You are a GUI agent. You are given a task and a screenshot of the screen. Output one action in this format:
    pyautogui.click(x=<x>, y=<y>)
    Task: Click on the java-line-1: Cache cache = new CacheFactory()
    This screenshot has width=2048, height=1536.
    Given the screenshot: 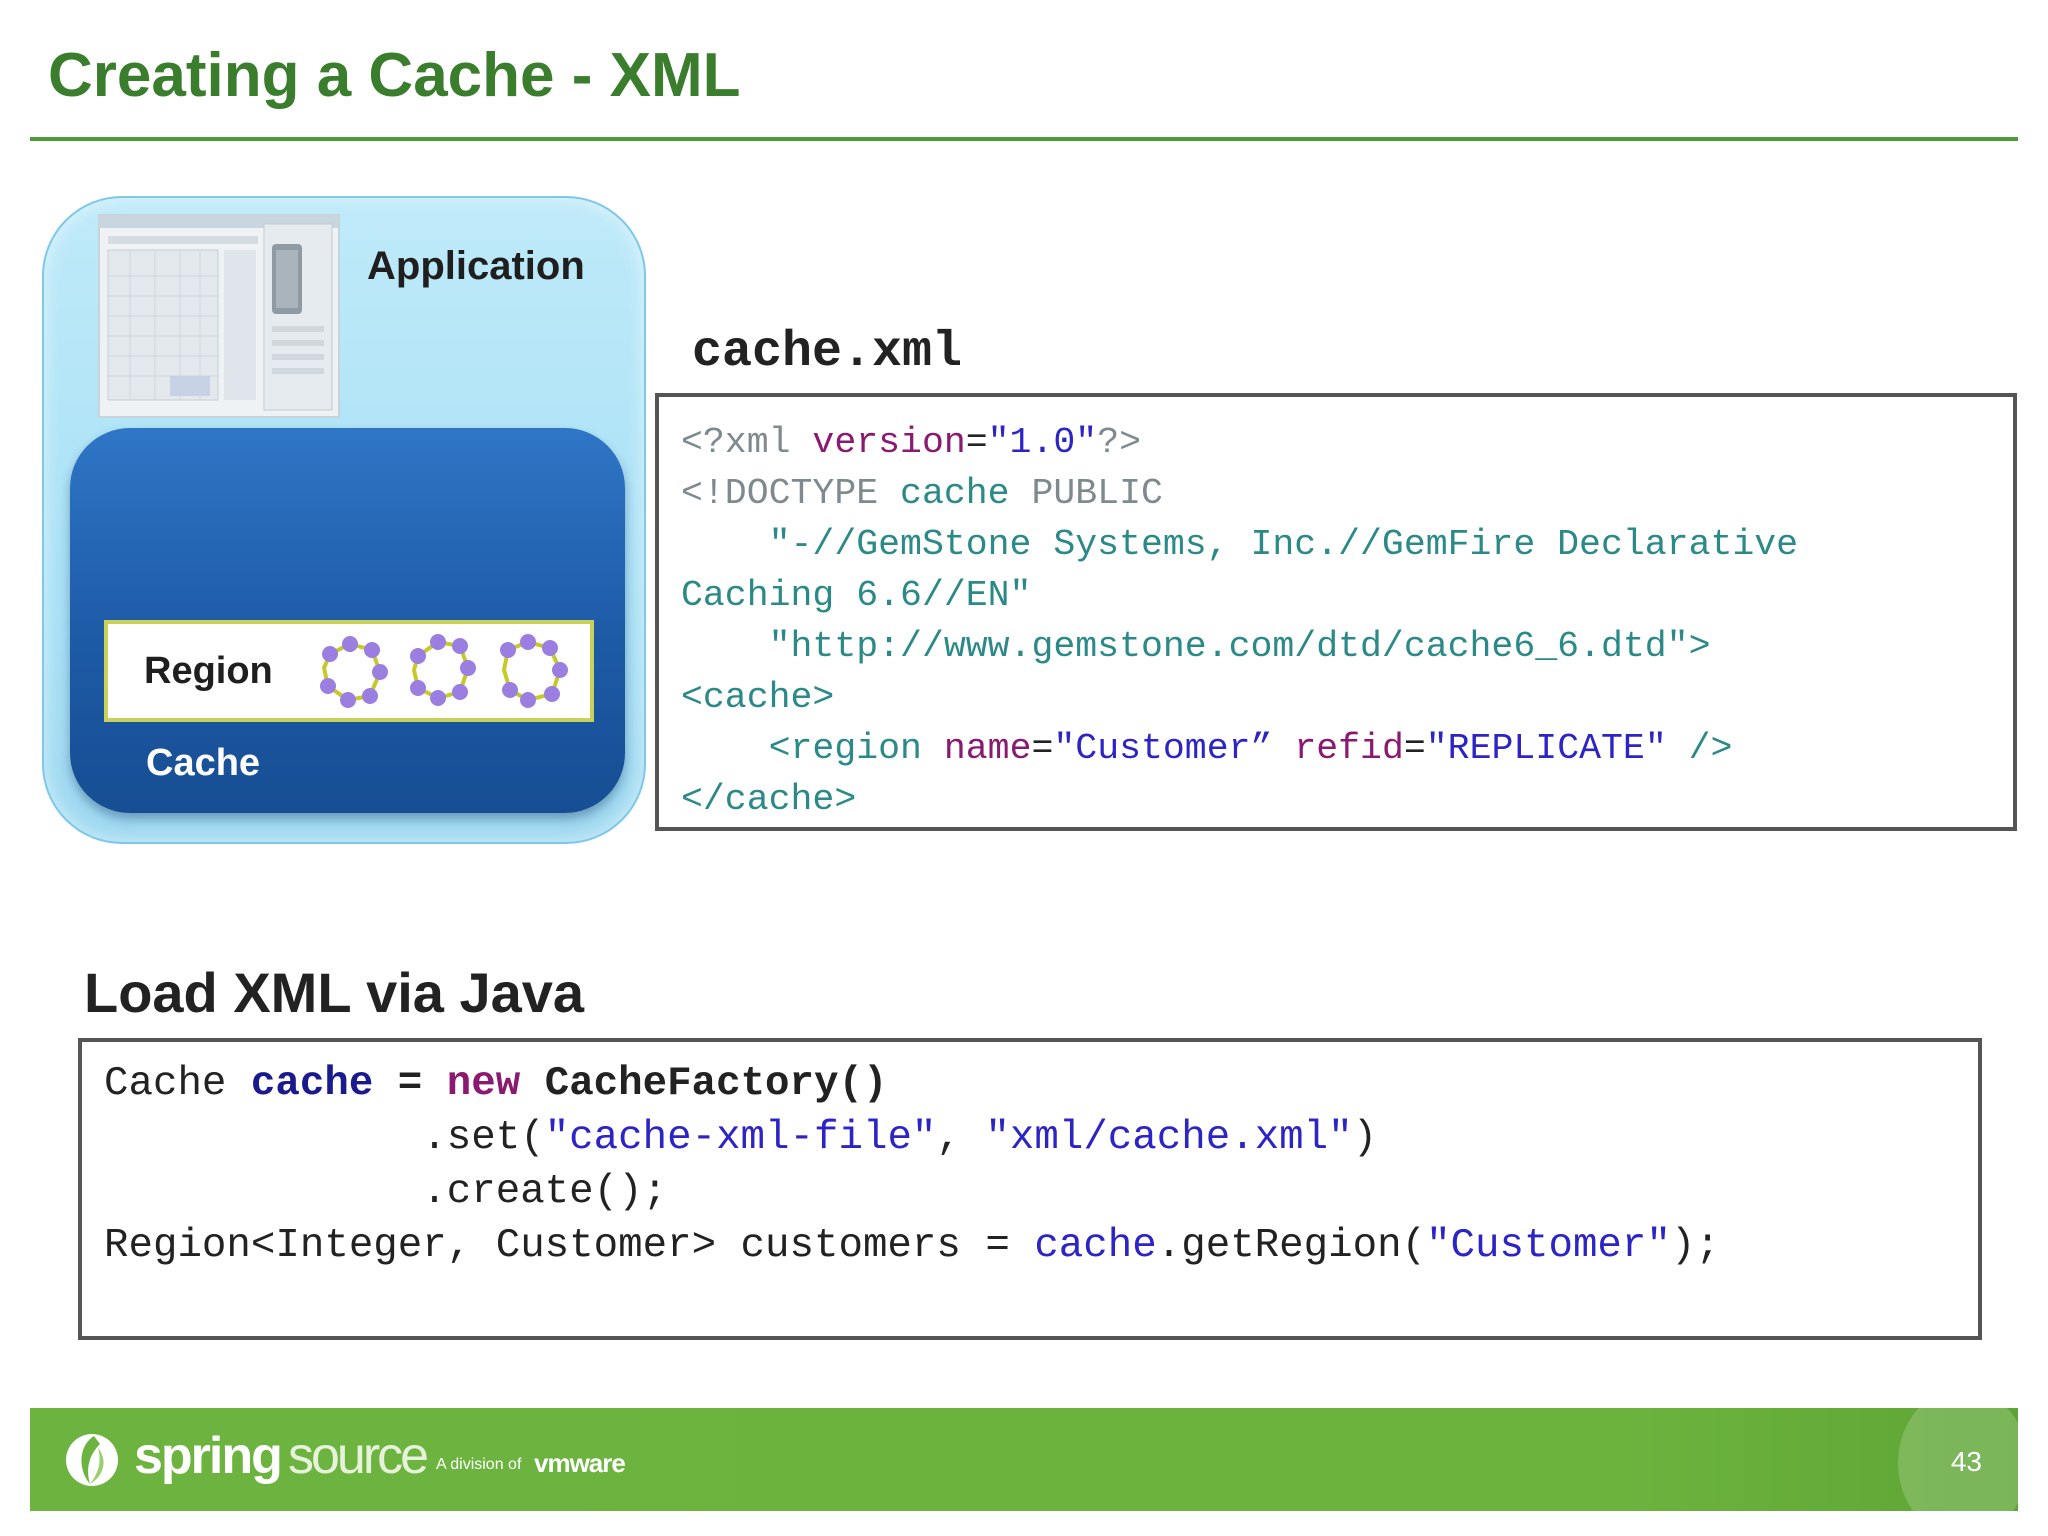 What is the action you would take?
    pyautogui.click(x=496, y=1084)
    